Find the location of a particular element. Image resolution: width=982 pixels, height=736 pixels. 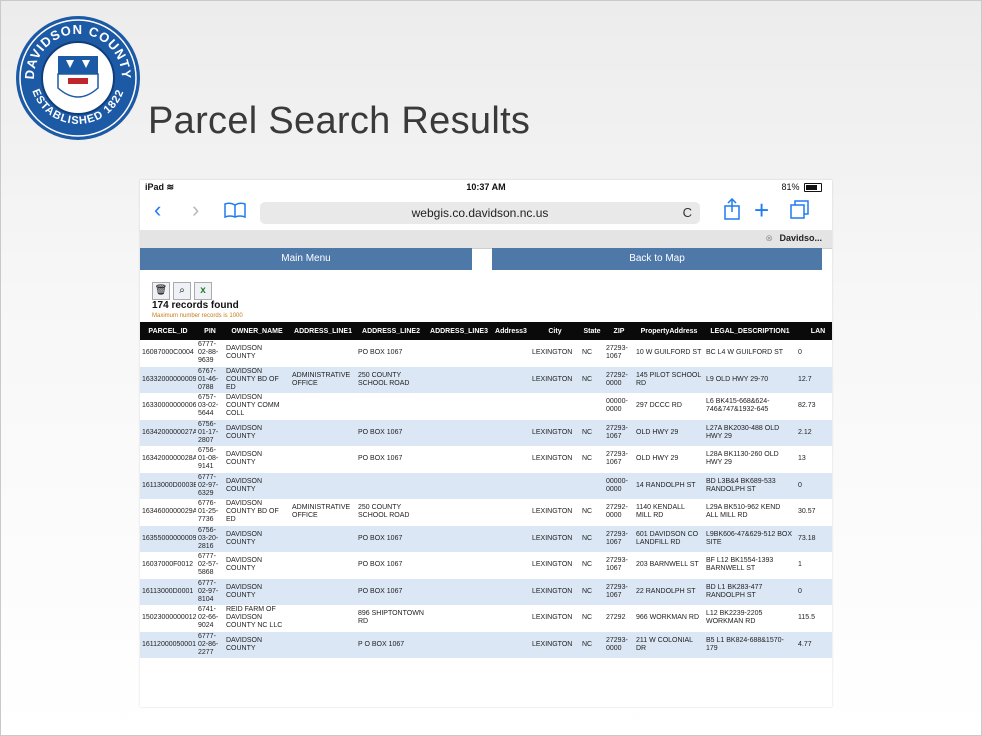

column-header: ADDRESS_LINE2 is located at coordinates (391, 331).